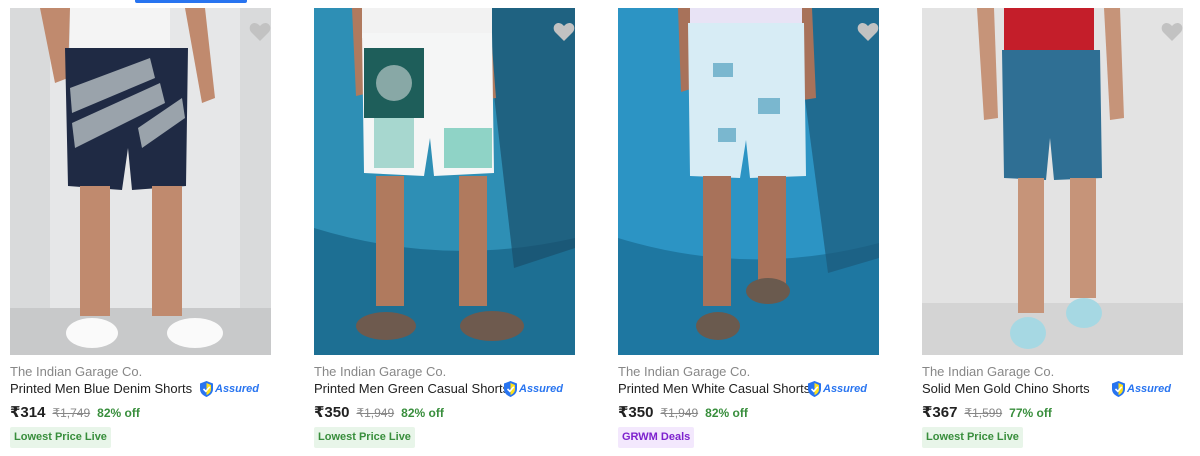 The image size is (1200, 456). Describe the element at coordinates (411, 388) in the screenshot. I see `product-title: Printed Men Green Casual Shorts` at that location.